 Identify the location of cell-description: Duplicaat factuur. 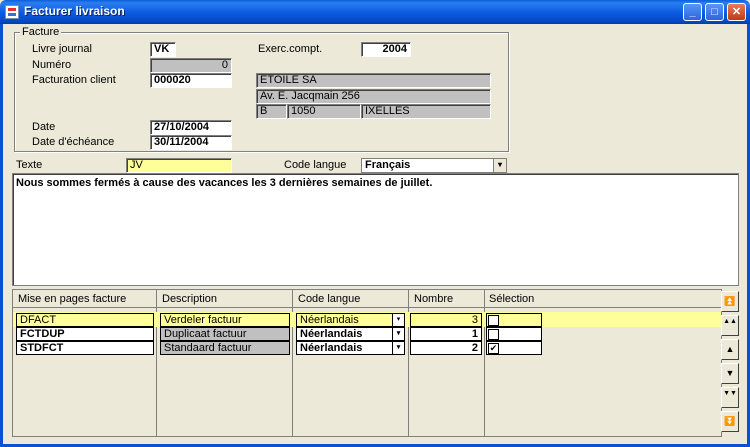
(225, 334).